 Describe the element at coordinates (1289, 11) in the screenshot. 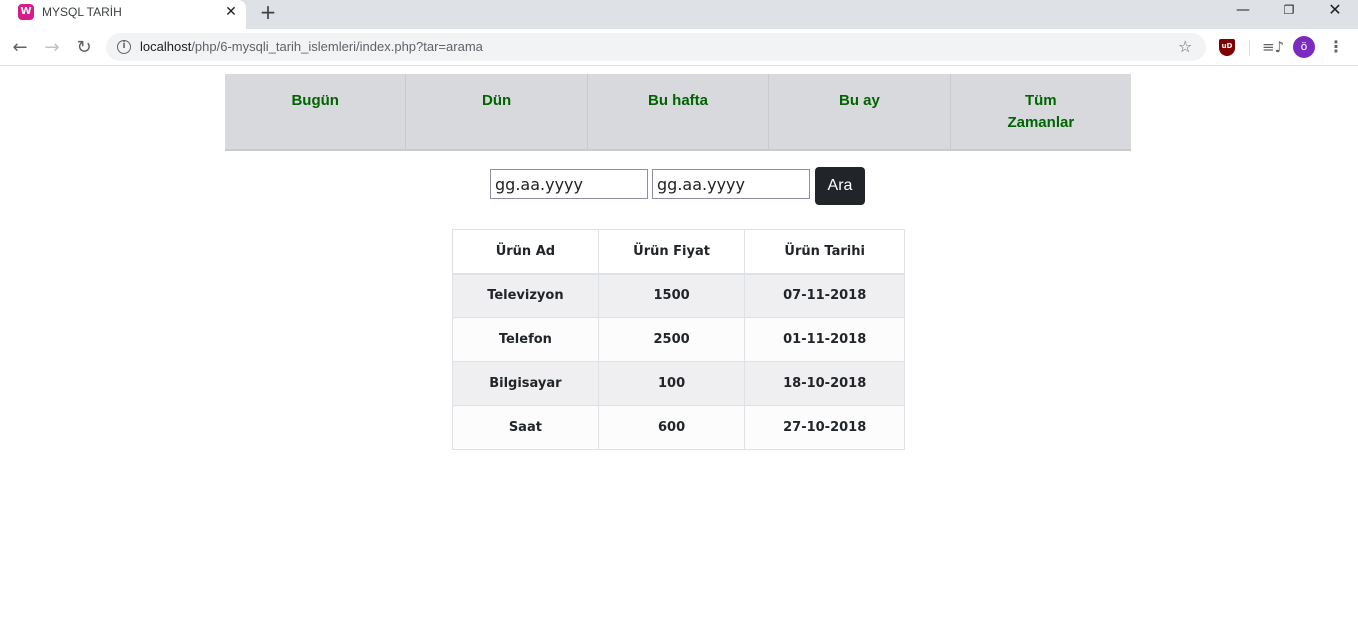

I see `maximize-button: ❐` at that location.